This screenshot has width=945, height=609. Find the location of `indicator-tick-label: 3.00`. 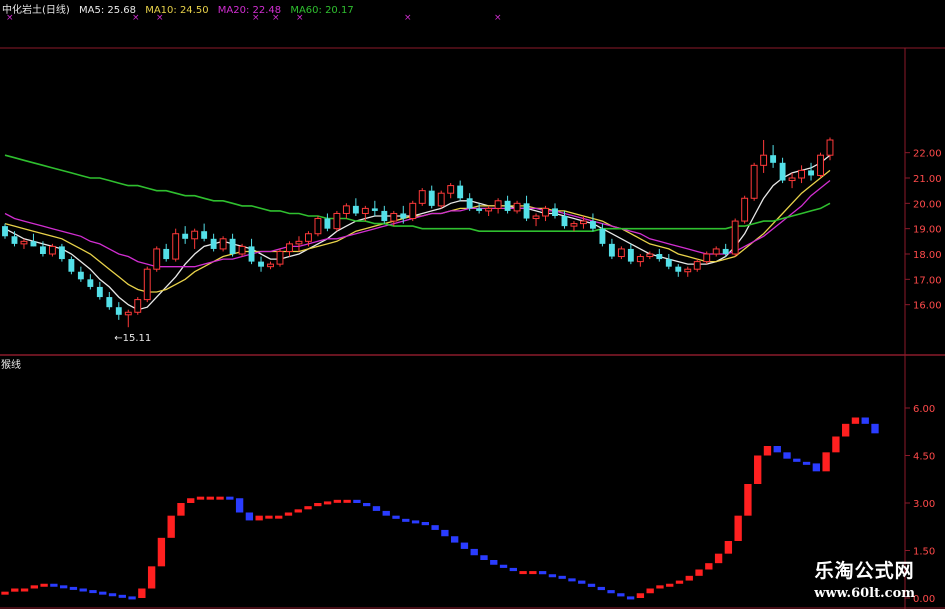

indicator-tick-label: 3.00 is located at coordinates (924, 504).